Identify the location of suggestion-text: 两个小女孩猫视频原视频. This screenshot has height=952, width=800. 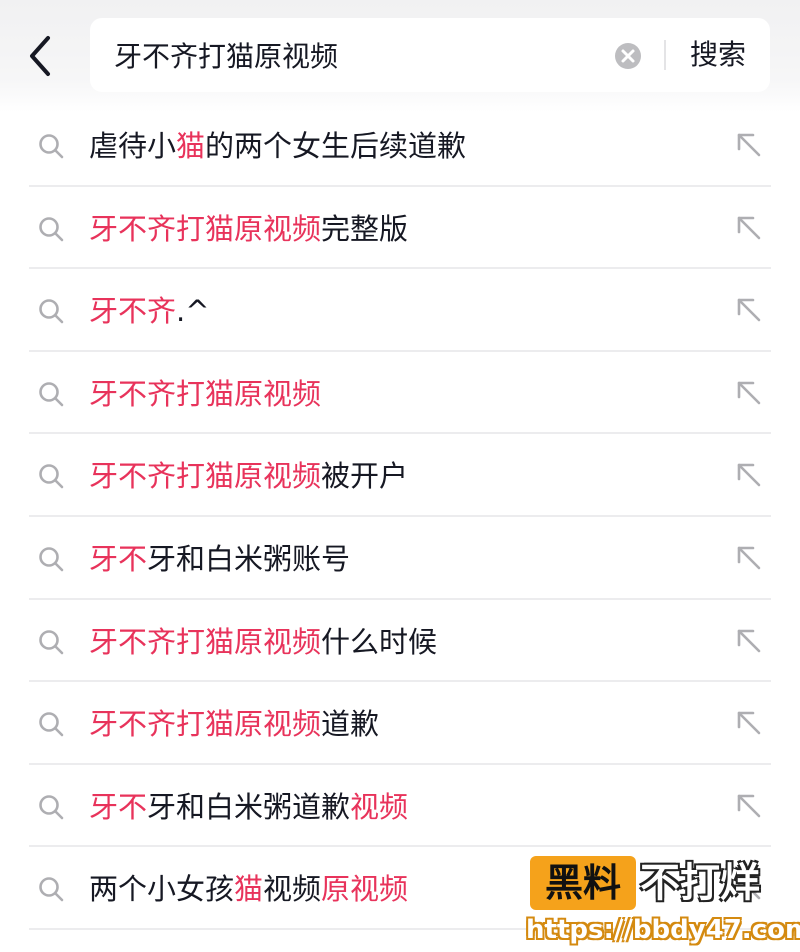
(248, 889).